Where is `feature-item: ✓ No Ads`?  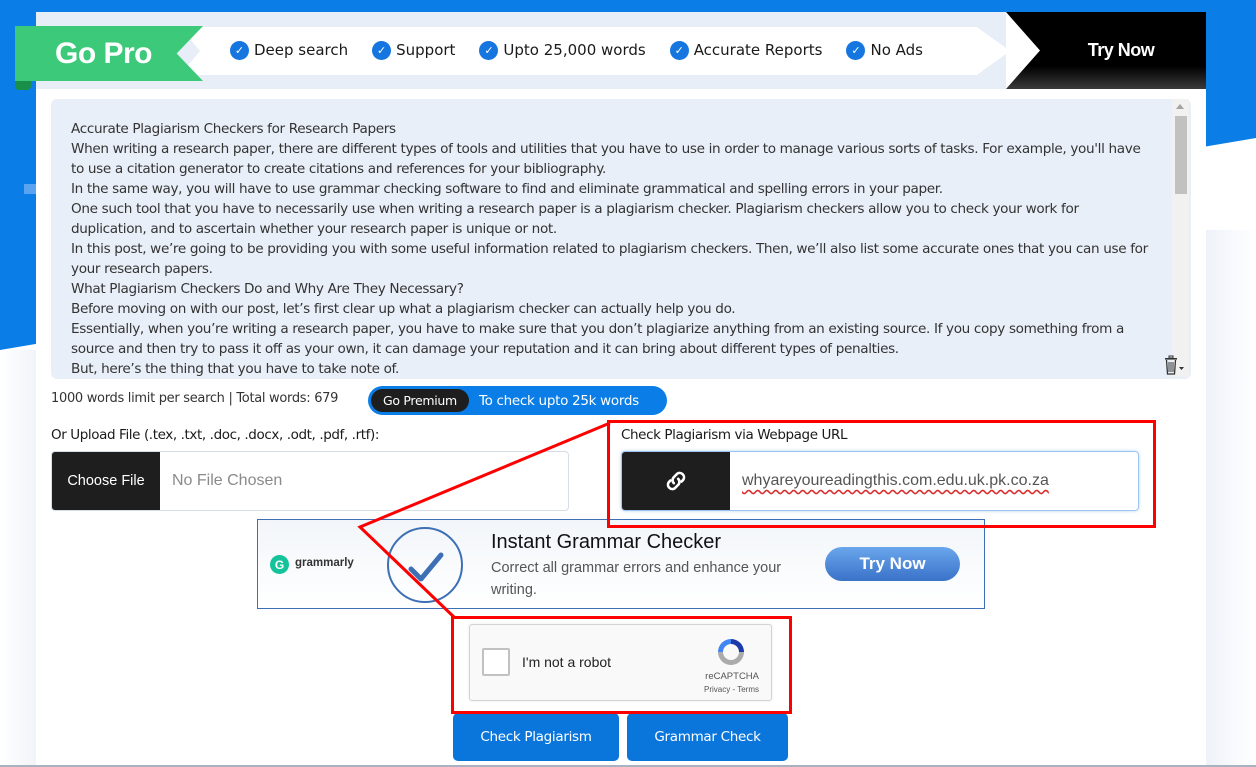 feature-item: ✓ No Ads is located at coordinates (884, 50).